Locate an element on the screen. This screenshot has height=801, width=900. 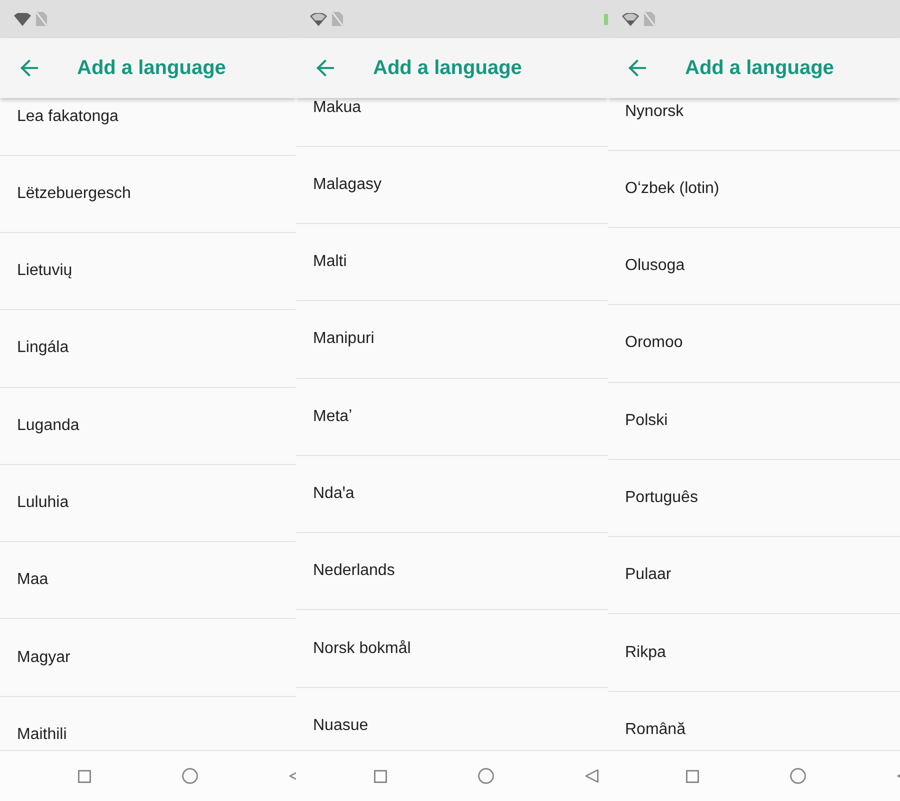
language-option: Maa is located at coordinates (32, 580).